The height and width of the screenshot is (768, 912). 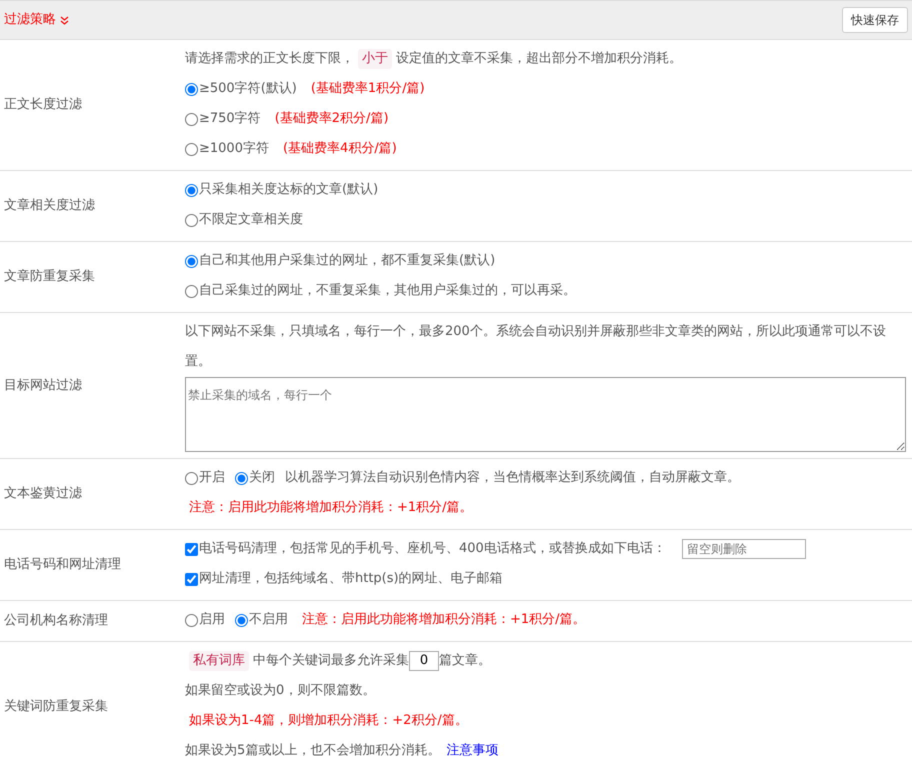 What do you see at coordinates (472, 751) in the screenshot?
I see `notice-link: 注意事项` at bounding box center [472, 751].